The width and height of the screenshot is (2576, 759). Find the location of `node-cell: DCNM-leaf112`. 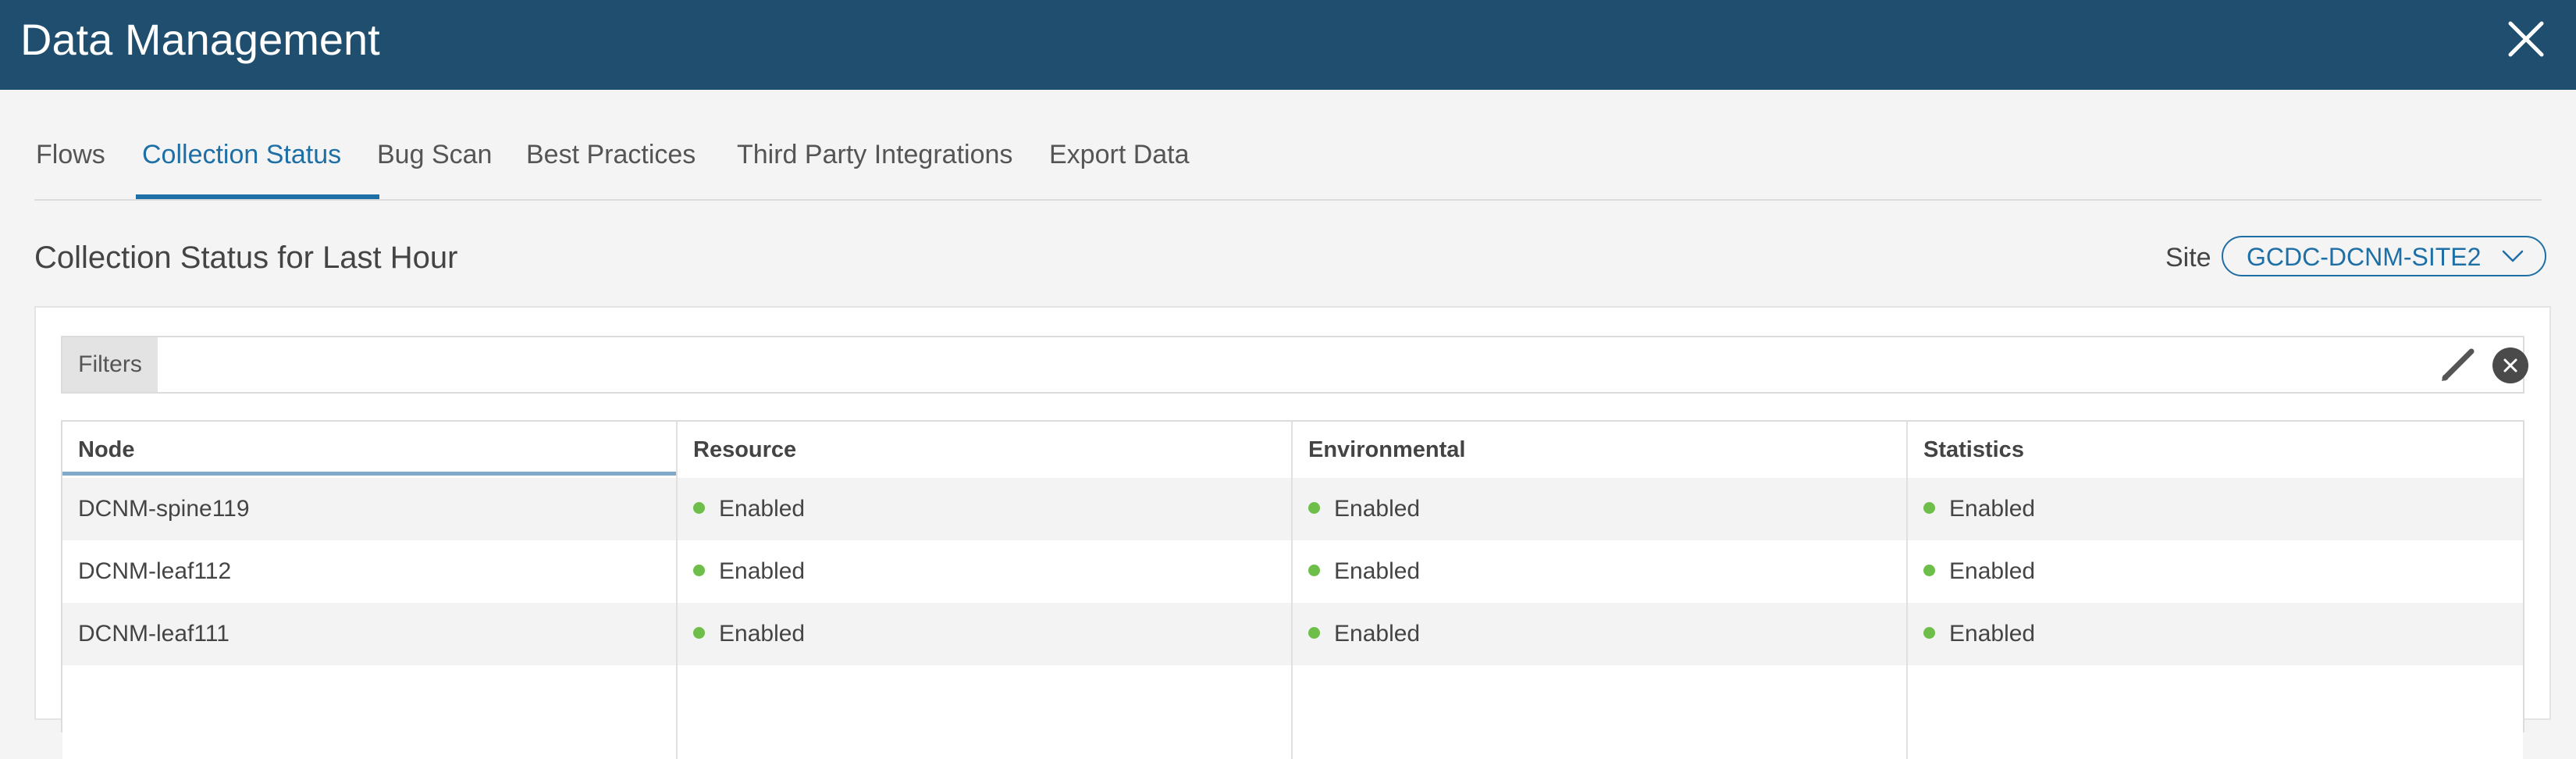

node-cell: DCNM-leaf112 is located at coordinates (370, 571).